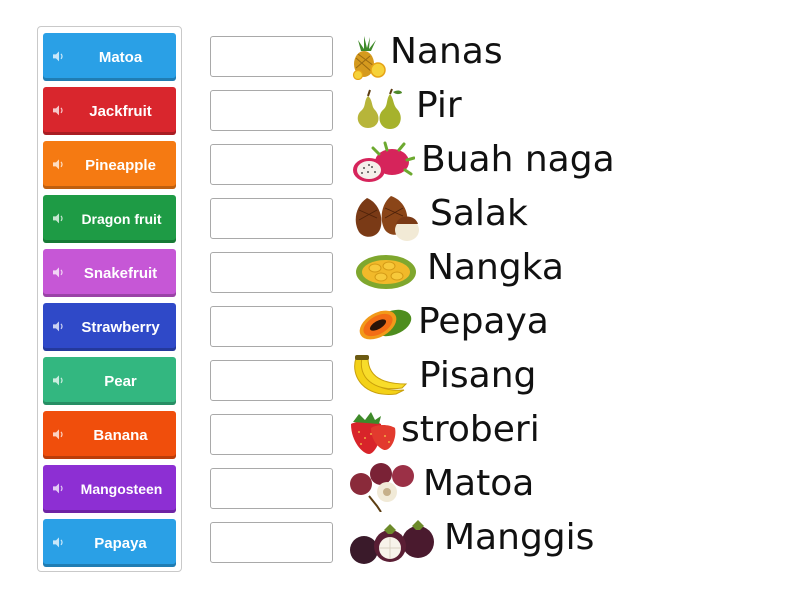  I want to click on strawberry-icon, so click(373, 433).